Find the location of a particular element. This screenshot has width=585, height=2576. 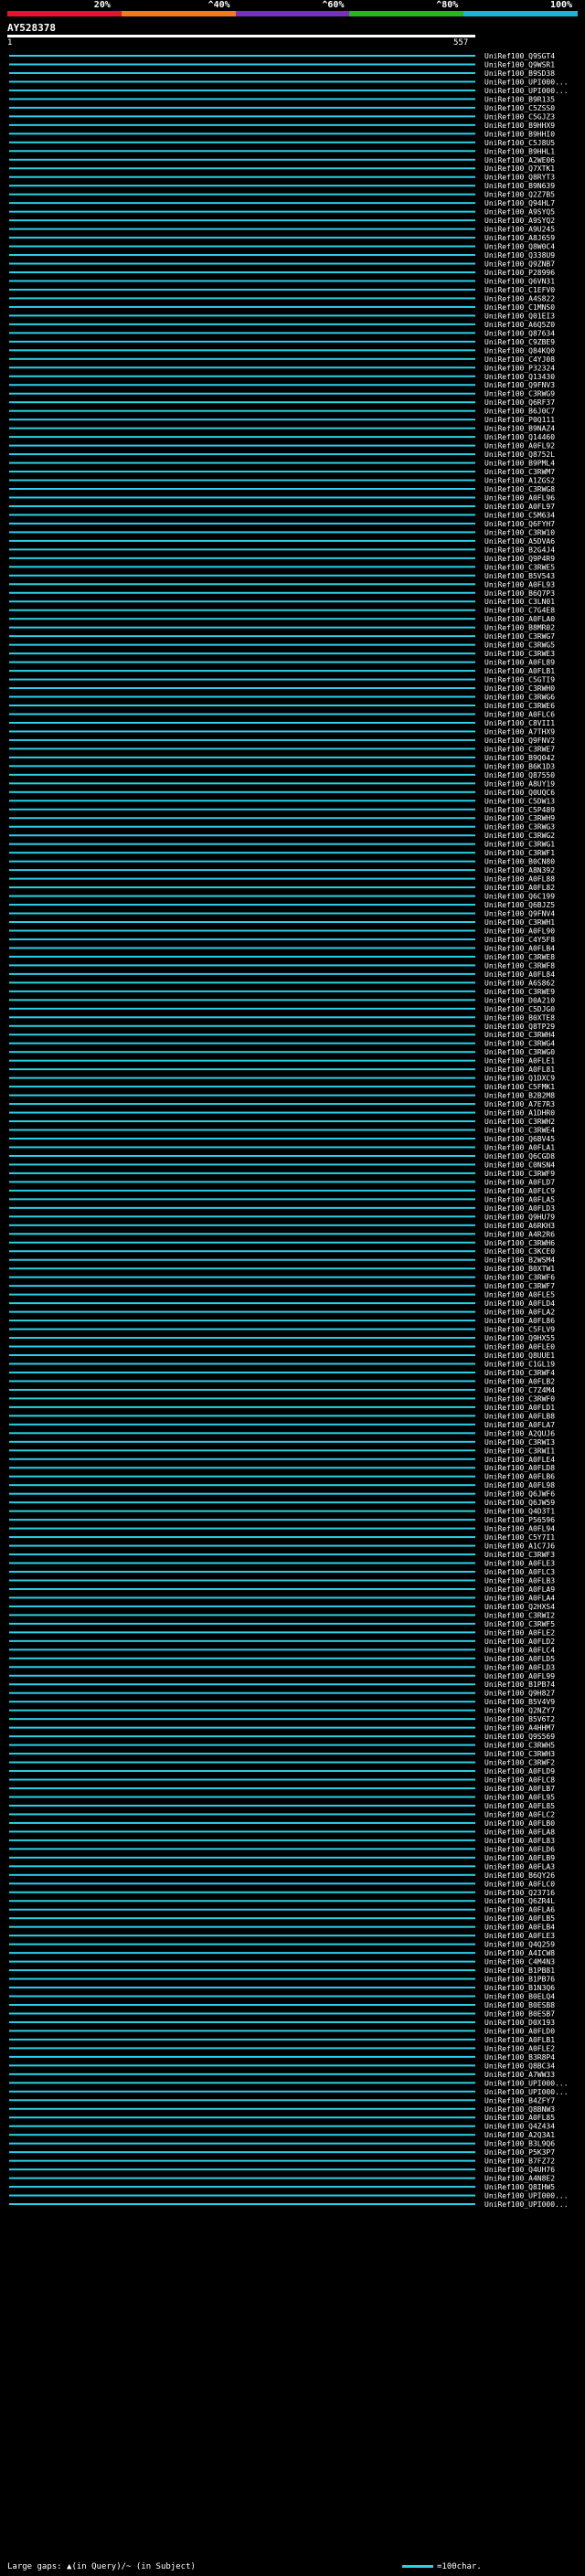

hit-label: UniRef100_A4S822 is located at coordinates (519, 298).